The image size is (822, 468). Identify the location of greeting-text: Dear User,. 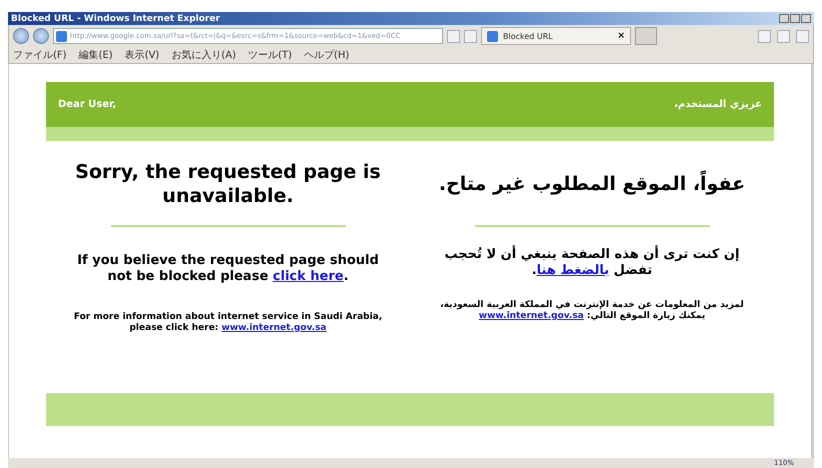
(87, 104).